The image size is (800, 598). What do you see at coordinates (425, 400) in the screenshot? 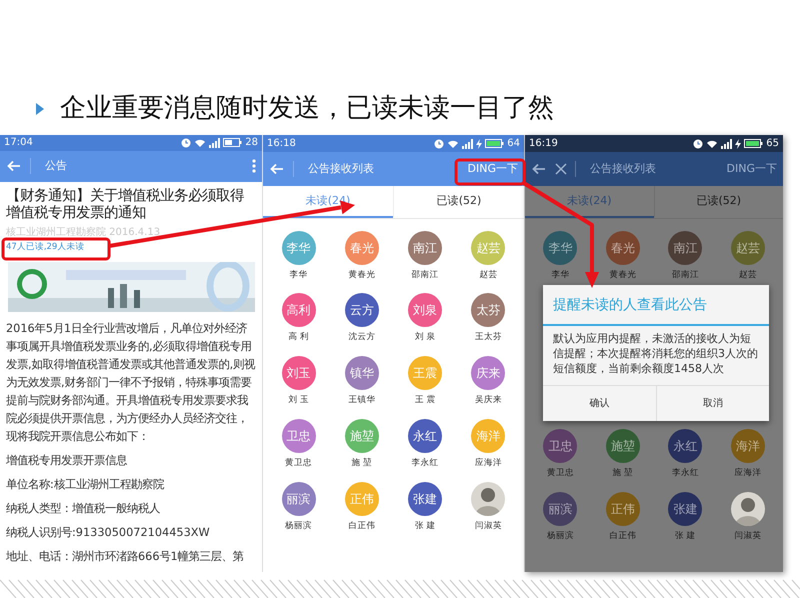
I see `person-name: 王 震` at bounding box center [425, 400].